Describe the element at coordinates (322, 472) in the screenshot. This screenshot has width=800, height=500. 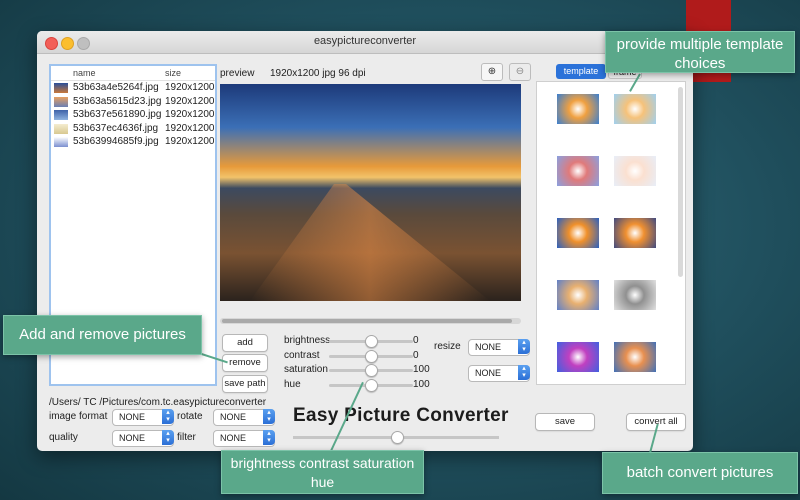
I see `callout-adjust: brightness contrast saturation hue` at that location.